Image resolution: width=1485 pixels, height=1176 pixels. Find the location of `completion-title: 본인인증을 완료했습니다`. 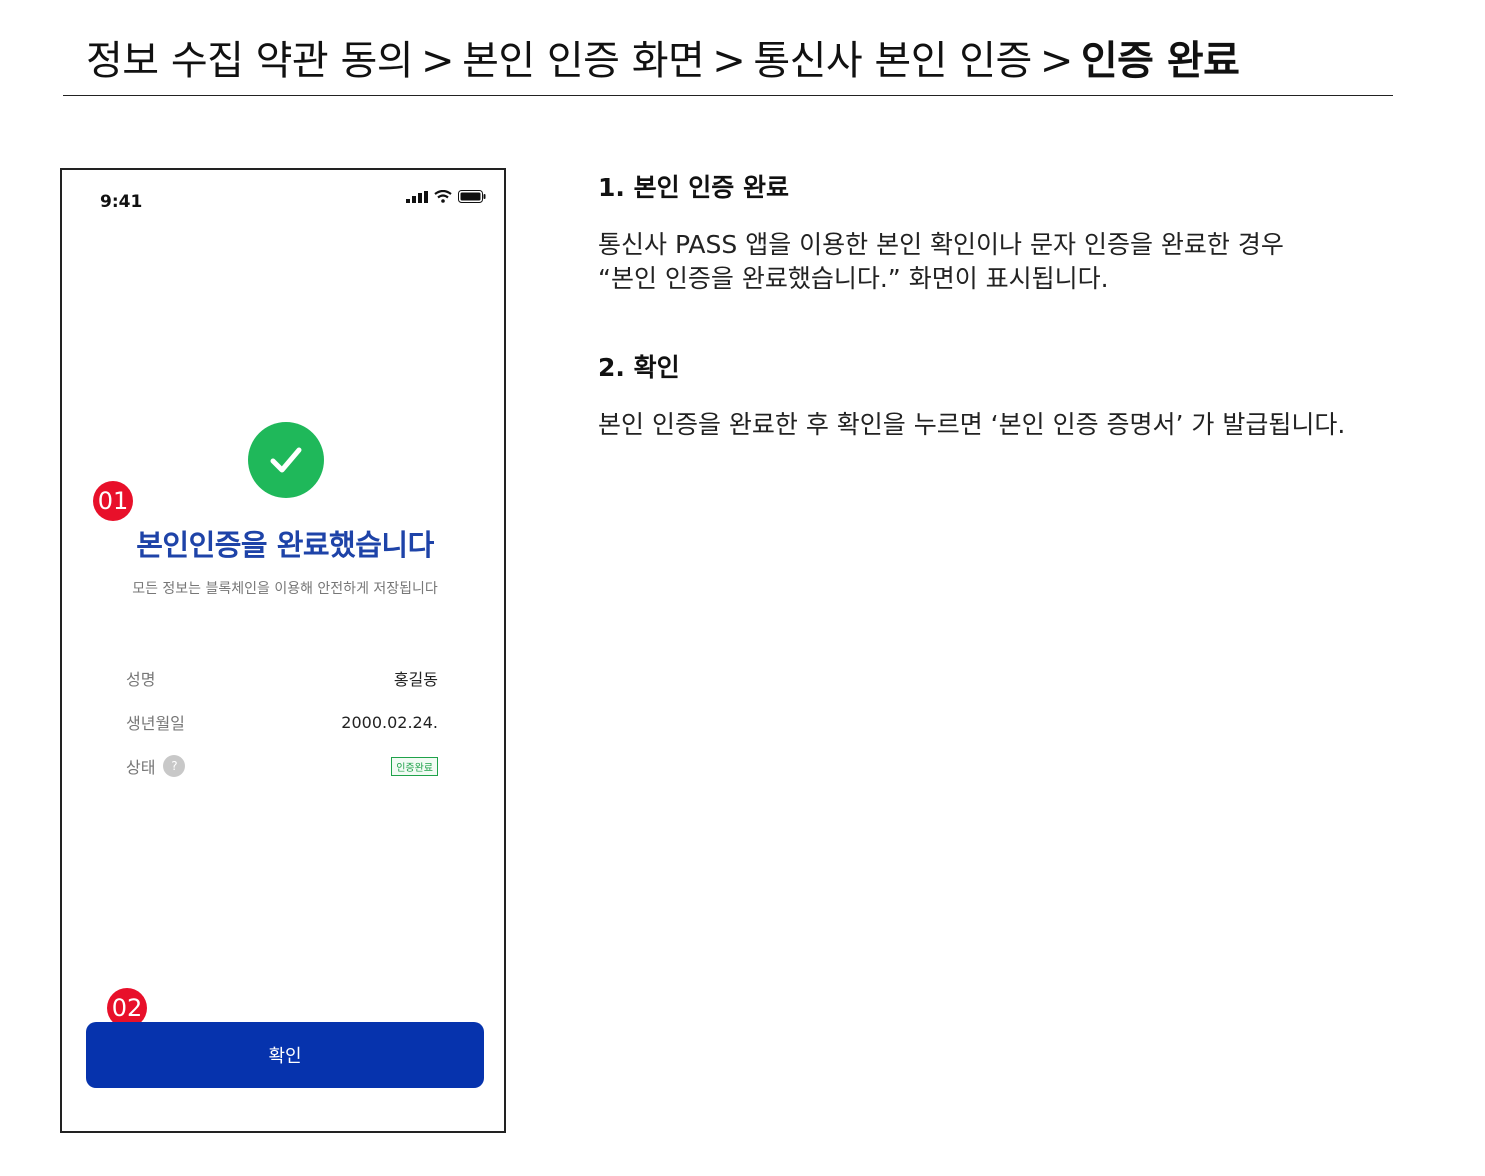

completion-title: 본인인증을 완료했습니다 is located at coordinates (285, 545).